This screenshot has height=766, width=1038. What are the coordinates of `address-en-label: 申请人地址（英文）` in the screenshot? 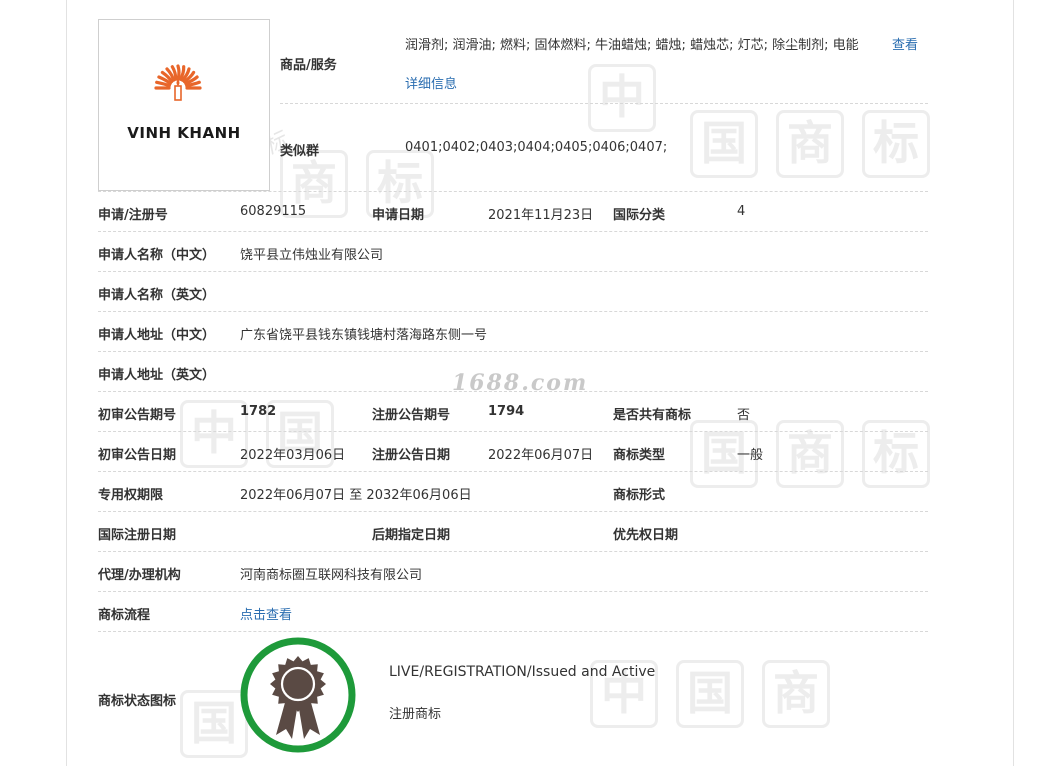 It's located at (157, 375).